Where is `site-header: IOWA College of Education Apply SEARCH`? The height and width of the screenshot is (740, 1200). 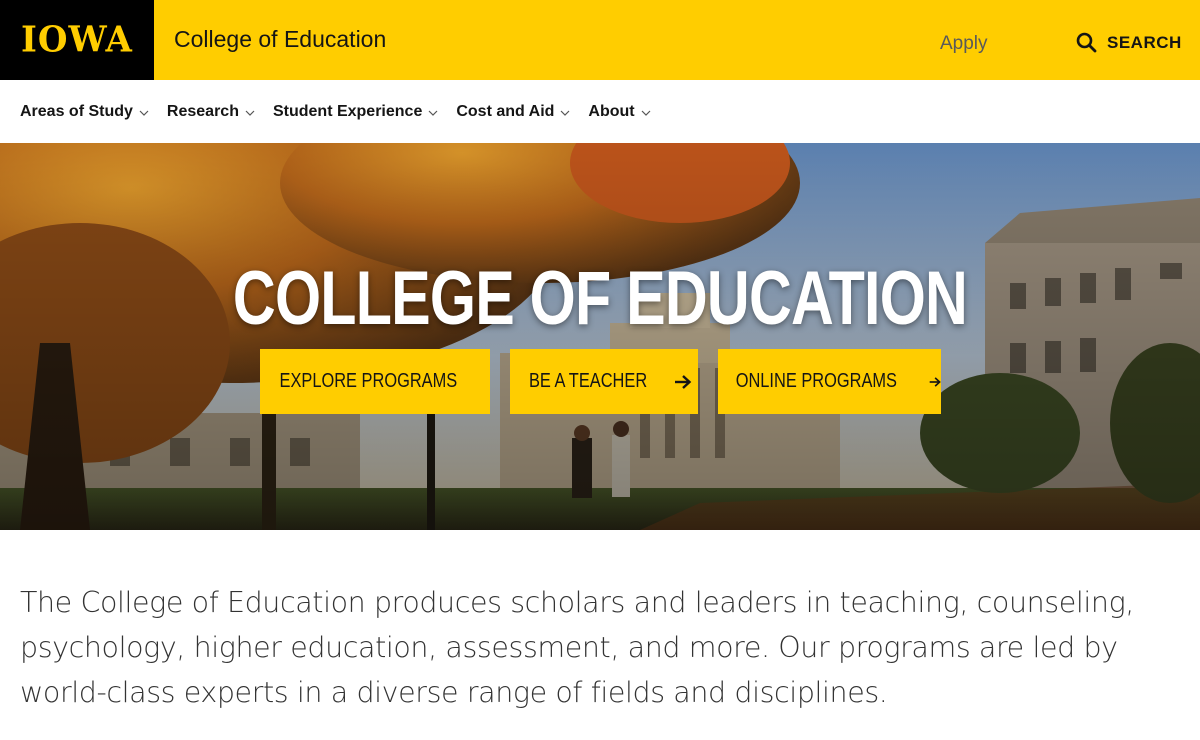 site-header: IOWA College of Education Apply SEARCH is located at coordinates (600, 40).